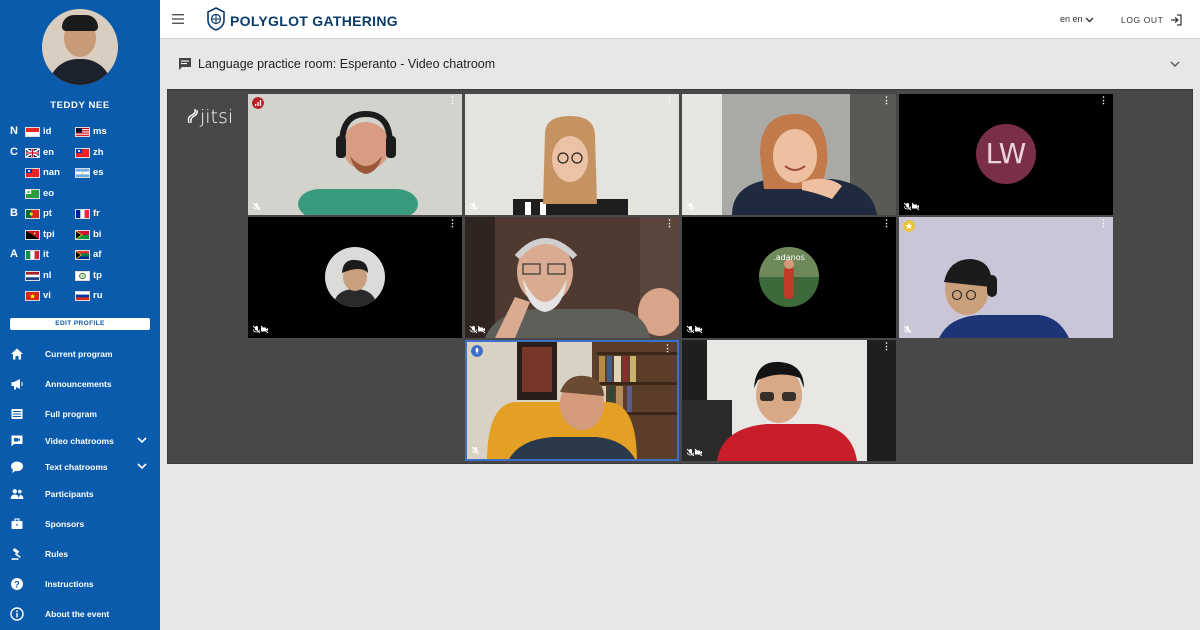 The image size is (1200, 630). I want to click on language-row: Nid ms, so click(80, 132).